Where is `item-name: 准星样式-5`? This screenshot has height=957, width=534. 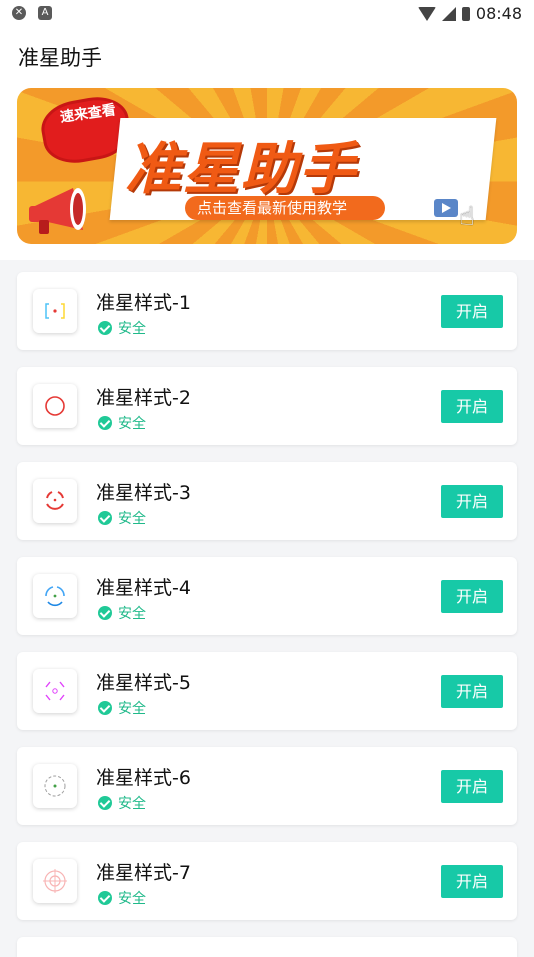 item-name: 准星样式-5 is located at coordinates (143, 683).